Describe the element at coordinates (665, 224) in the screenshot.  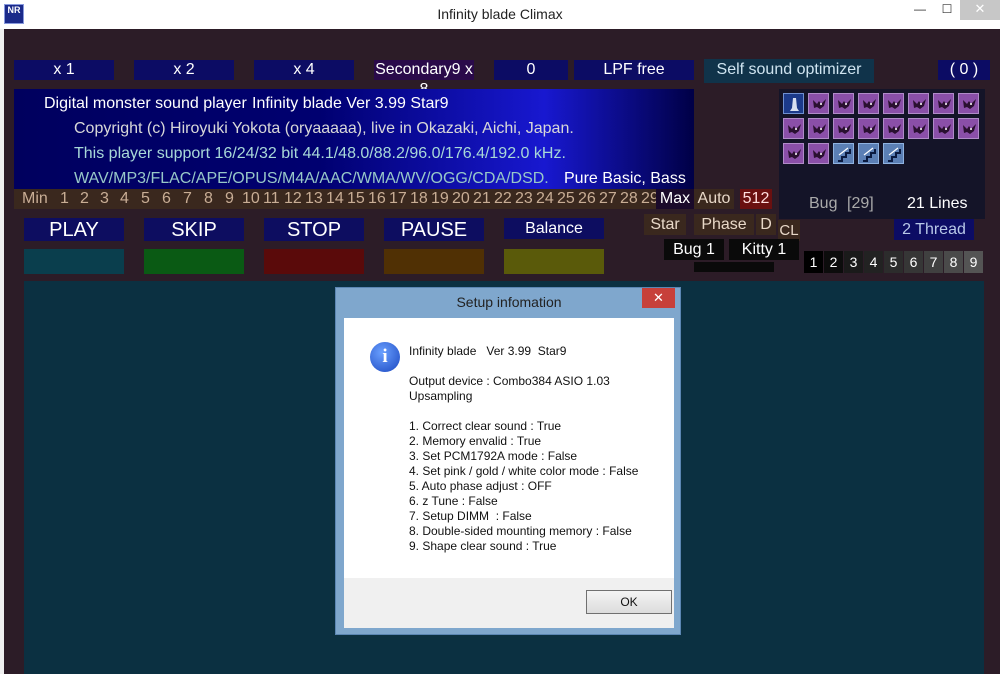
I see `star-button: Star` at that location.